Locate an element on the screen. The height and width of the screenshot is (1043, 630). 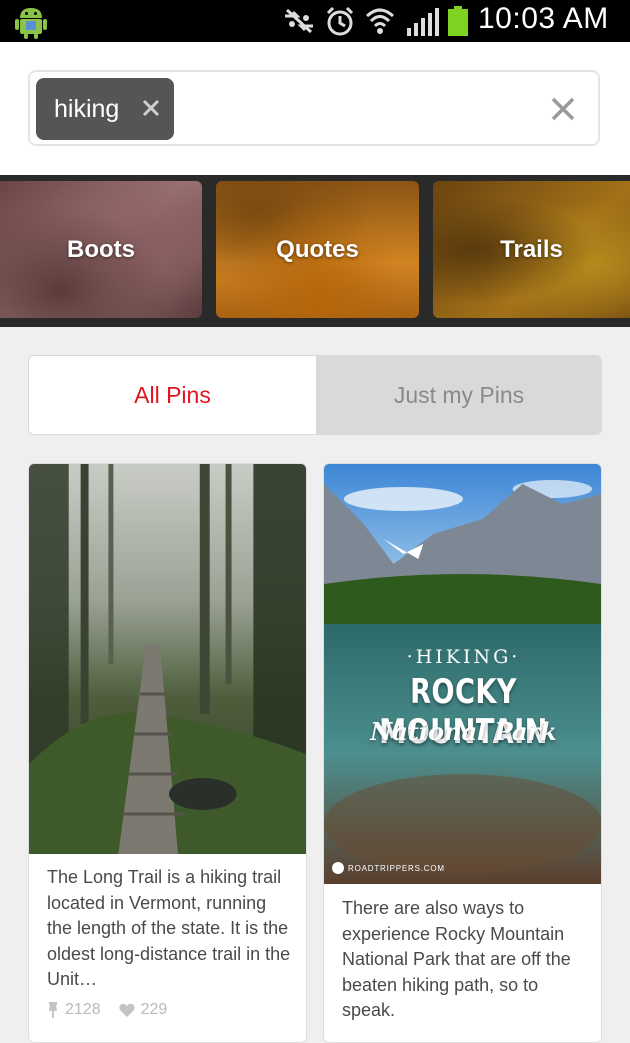
roadtrippers-logo-icon is located at coordinates (338, 868).